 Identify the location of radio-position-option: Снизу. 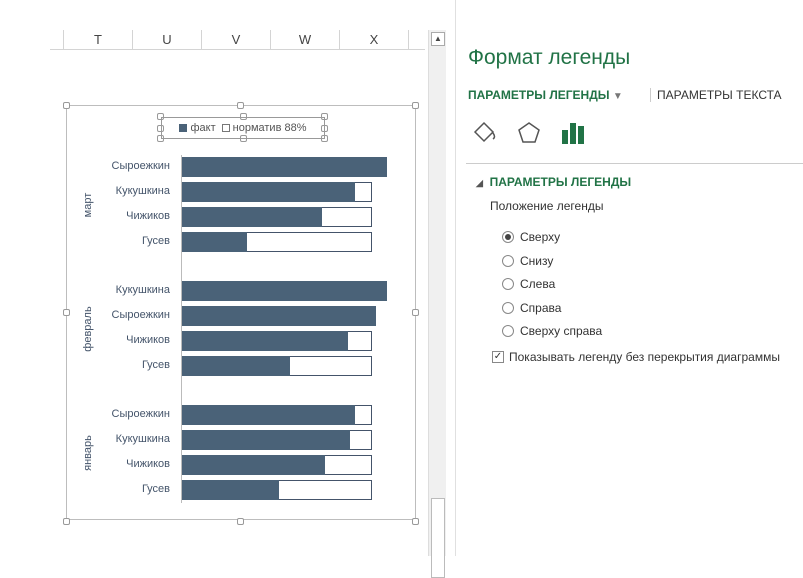
(527, 261).